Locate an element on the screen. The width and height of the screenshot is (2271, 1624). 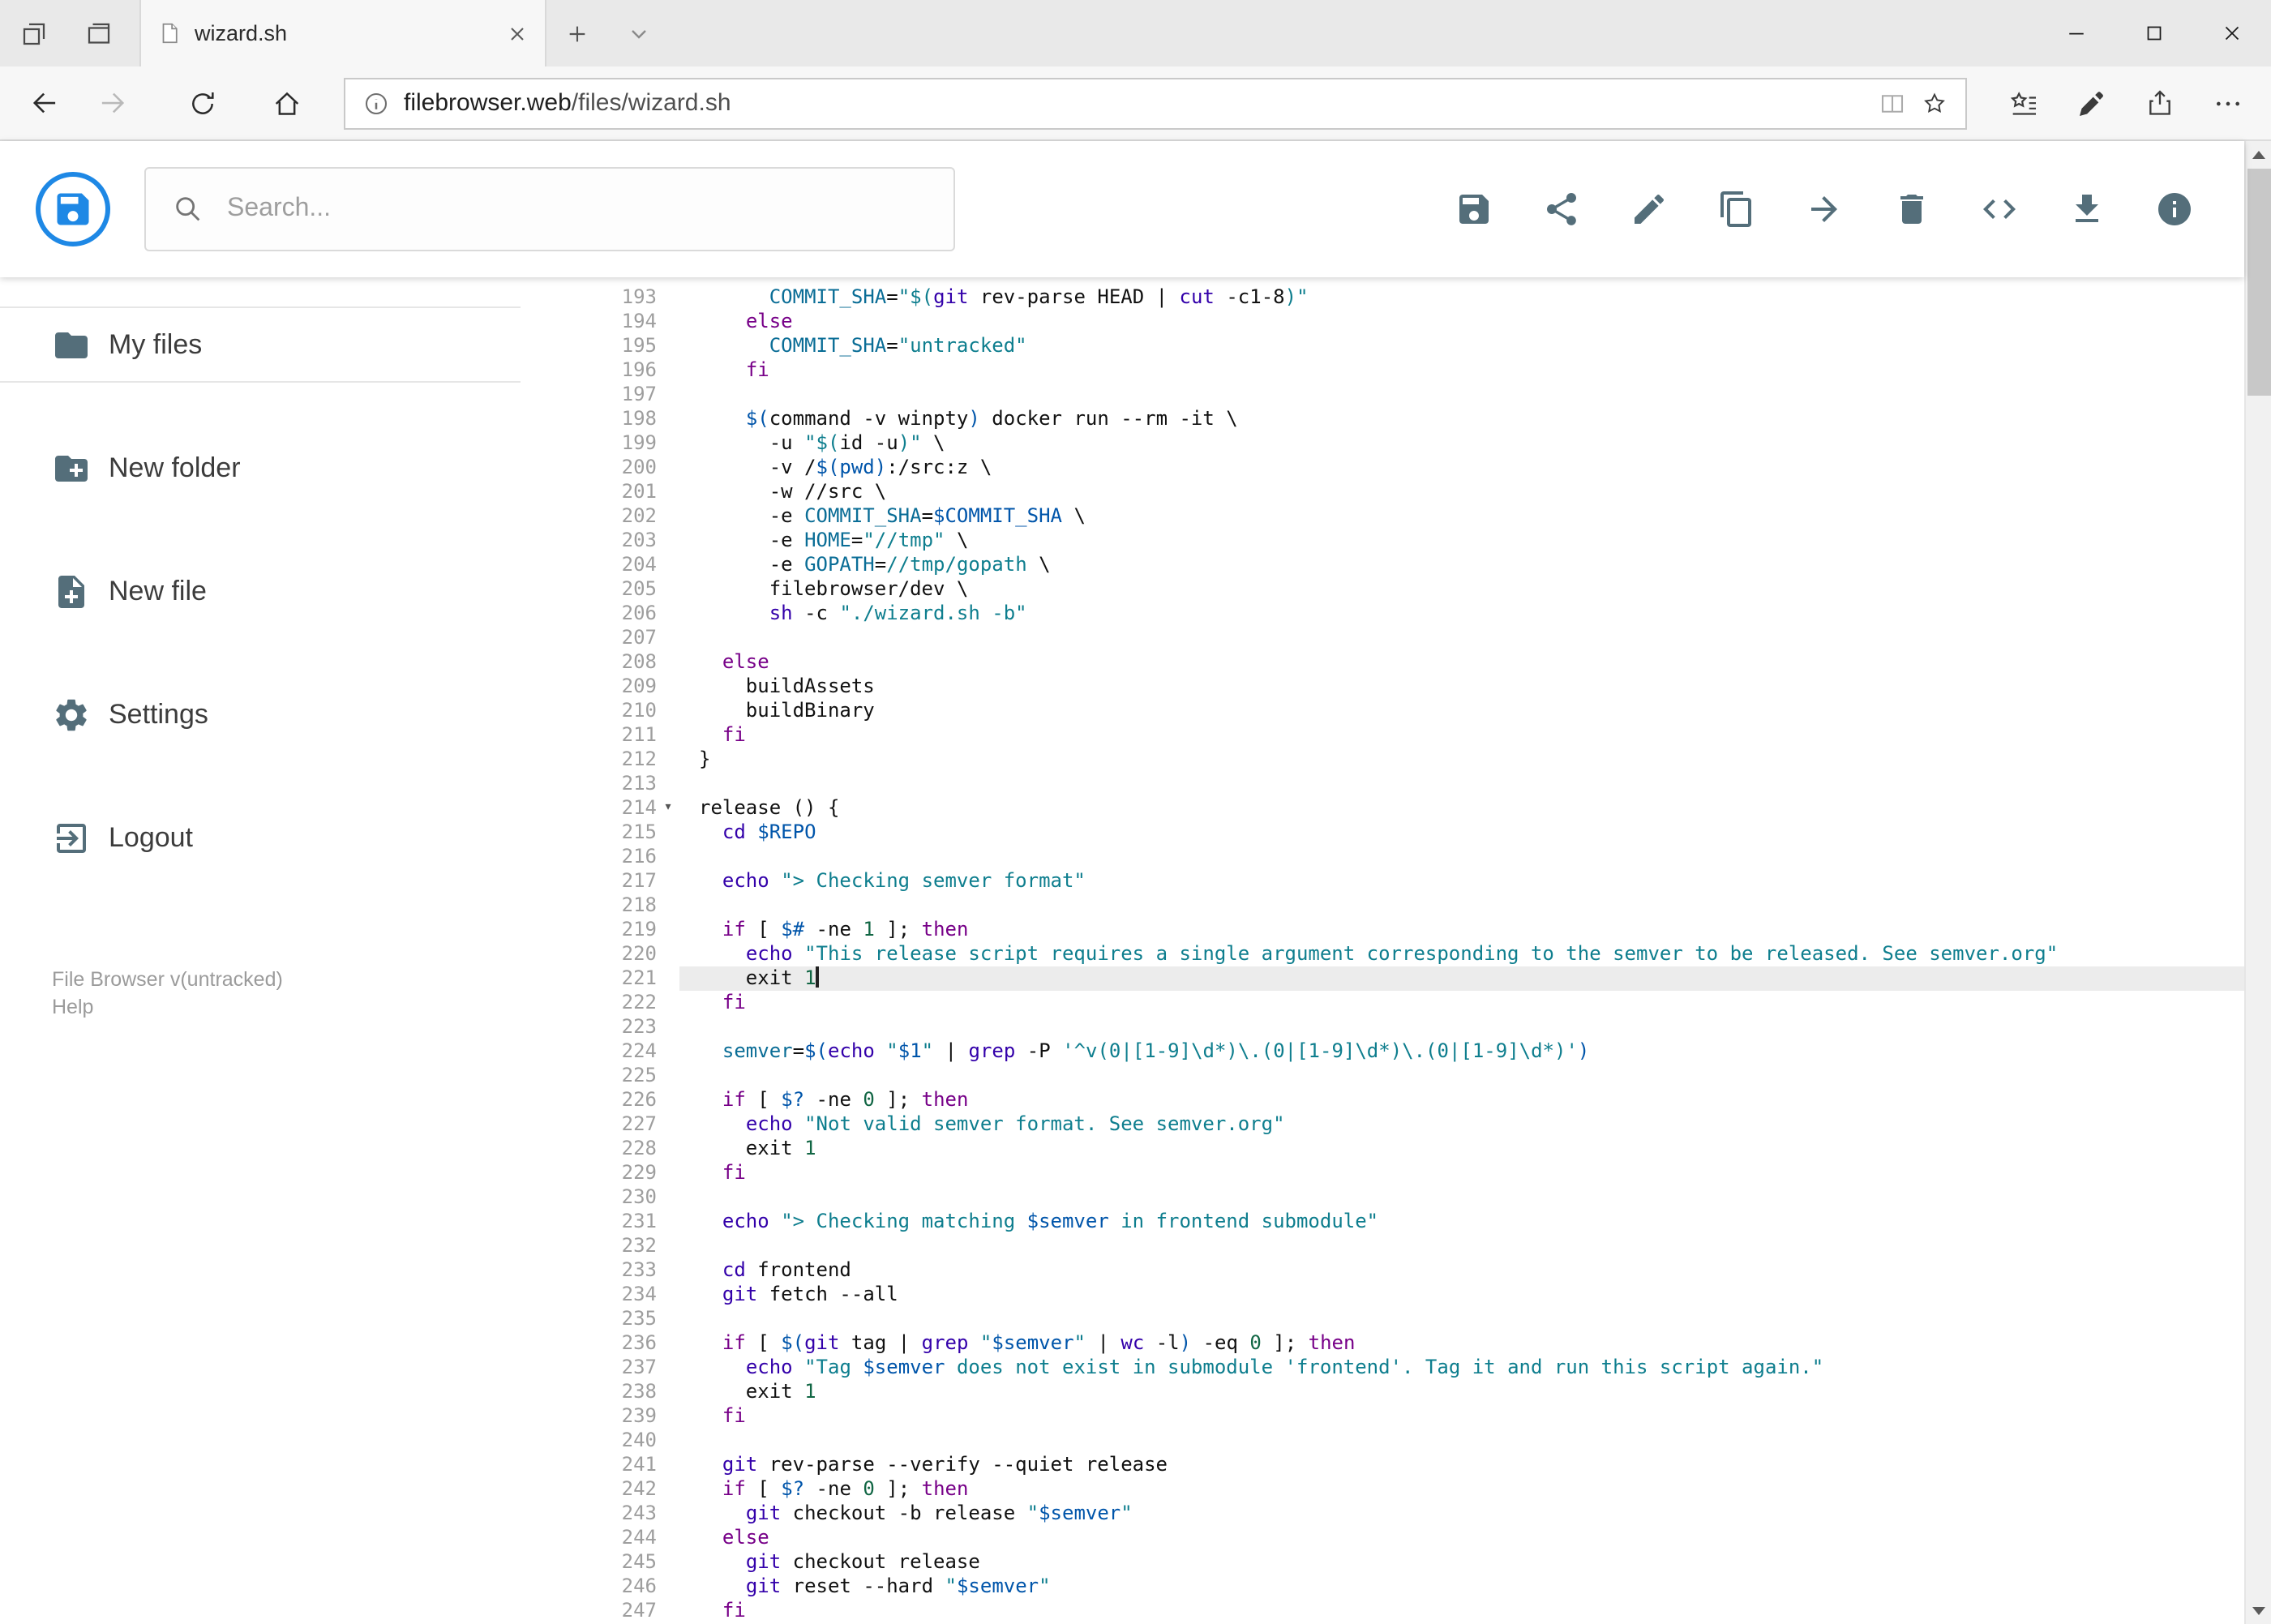
scrollbar-up-button is located at coordinates (2258, 155).